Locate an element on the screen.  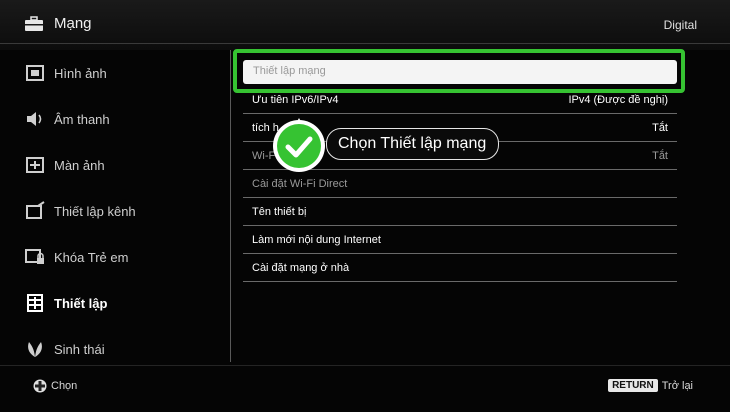
sidebar-item-label: Thiết lập kênh is located at coordinates (95, 211).